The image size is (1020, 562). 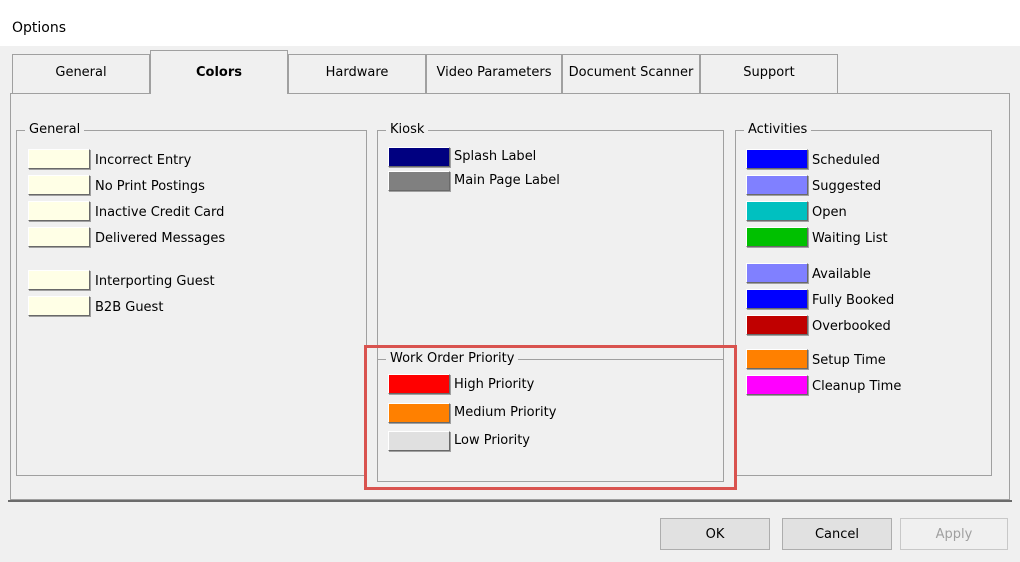 I want to click on tab-document-scanner: Document Scanner, so click(x=631, y=74).